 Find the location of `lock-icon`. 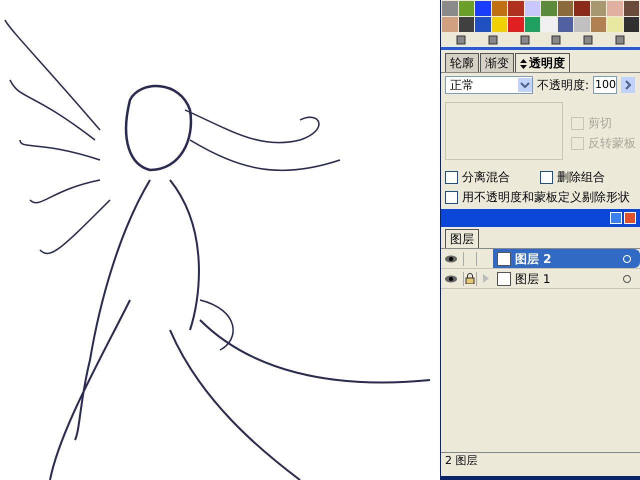

lock-icon is located at coordinates (470, 278).